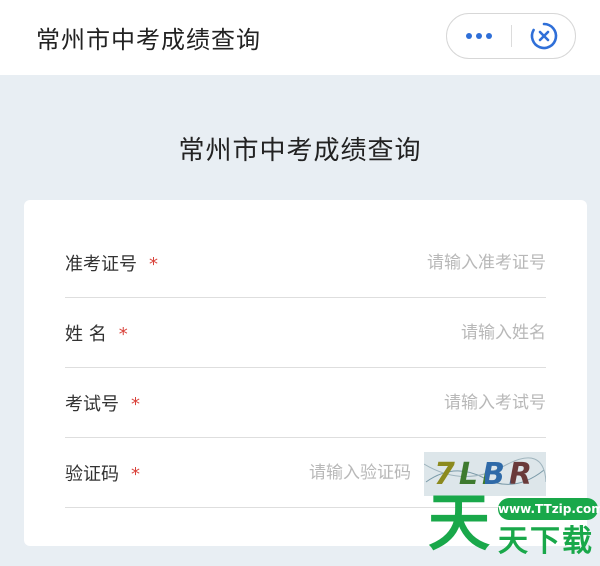  What do you see at coordinates (459, 522) in the screenshot?
I see `watermark-big-char: 天` at bounding box center [459, 522].